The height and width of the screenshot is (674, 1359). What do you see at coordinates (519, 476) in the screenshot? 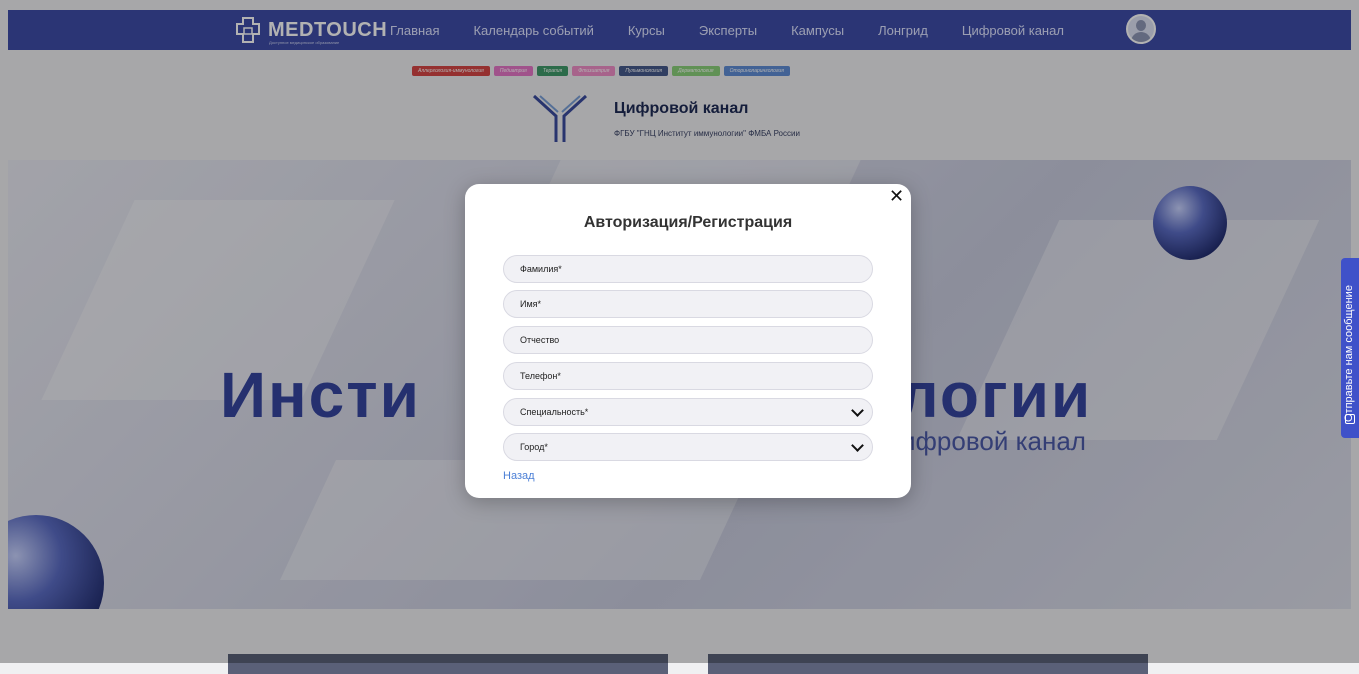
I see `back-link: Назад` at bounding box center [519, 476].